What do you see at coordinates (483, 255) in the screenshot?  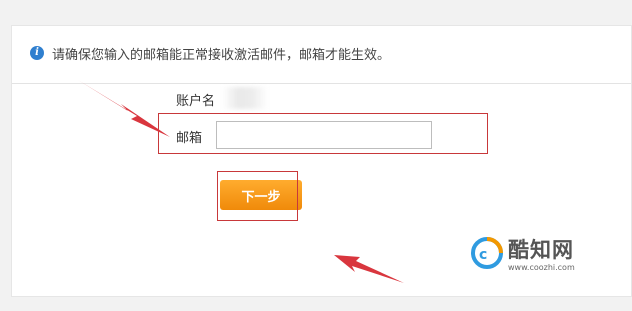 I see `svg-text: c` at bounding box center [483, 255].